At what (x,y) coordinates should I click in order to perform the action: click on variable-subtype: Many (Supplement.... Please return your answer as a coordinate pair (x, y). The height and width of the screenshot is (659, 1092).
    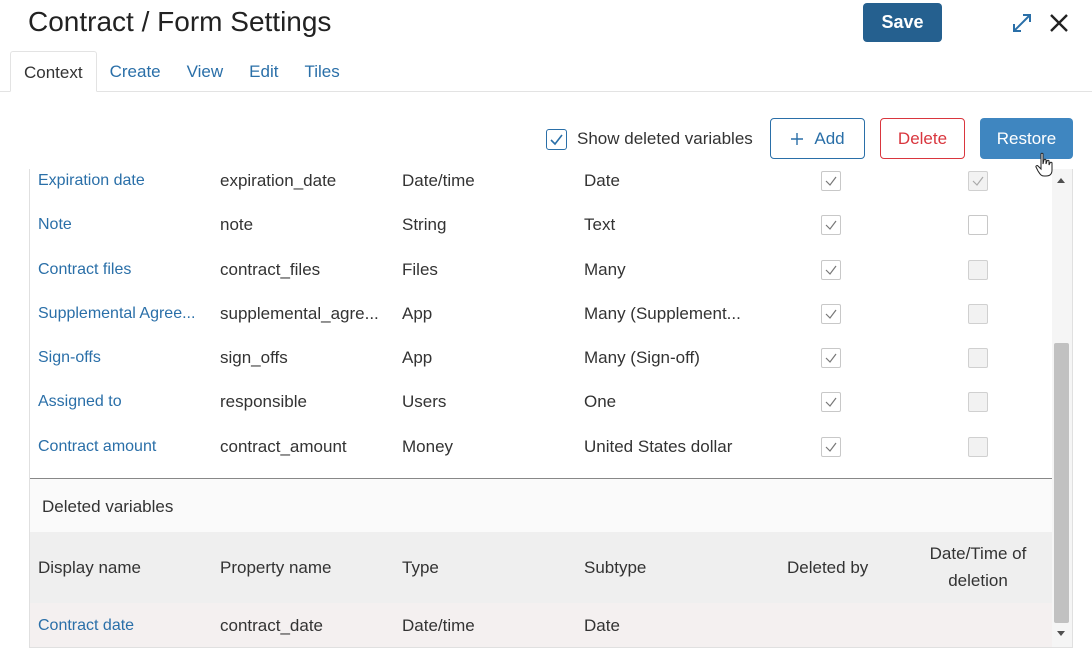
    Looking at the image, I should click on (662, 313).